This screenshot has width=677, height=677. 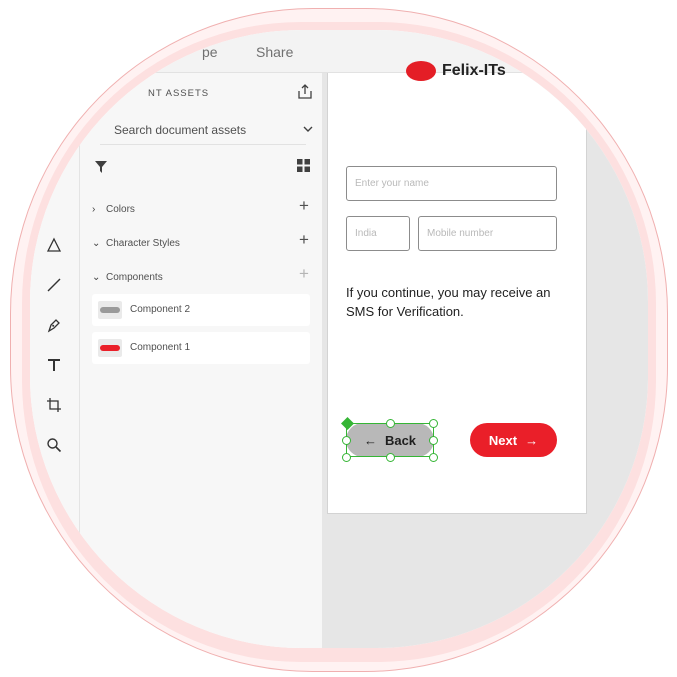 What do you see at coordinates (201, 310) in the screenshot?
I see `component-item-2: Component 2` at bounding box center [201, 310].